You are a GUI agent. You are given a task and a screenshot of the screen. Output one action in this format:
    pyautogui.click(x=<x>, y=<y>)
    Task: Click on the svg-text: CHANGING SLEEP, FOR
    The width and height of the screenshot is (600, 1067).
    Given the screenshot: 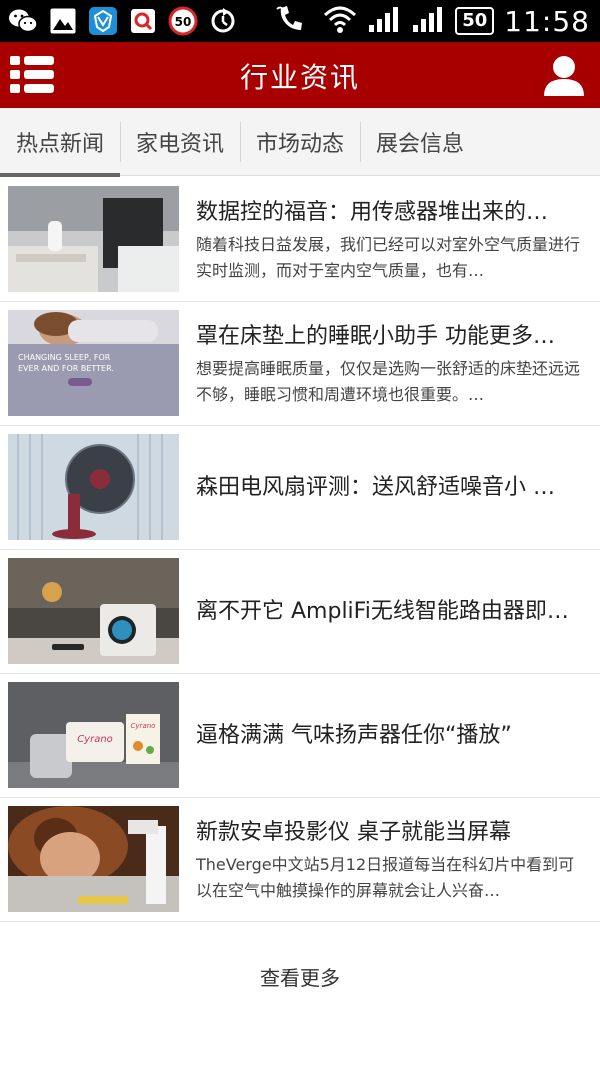 What is the action you would take?
    pyautogui.click(x=64, y=357)
    